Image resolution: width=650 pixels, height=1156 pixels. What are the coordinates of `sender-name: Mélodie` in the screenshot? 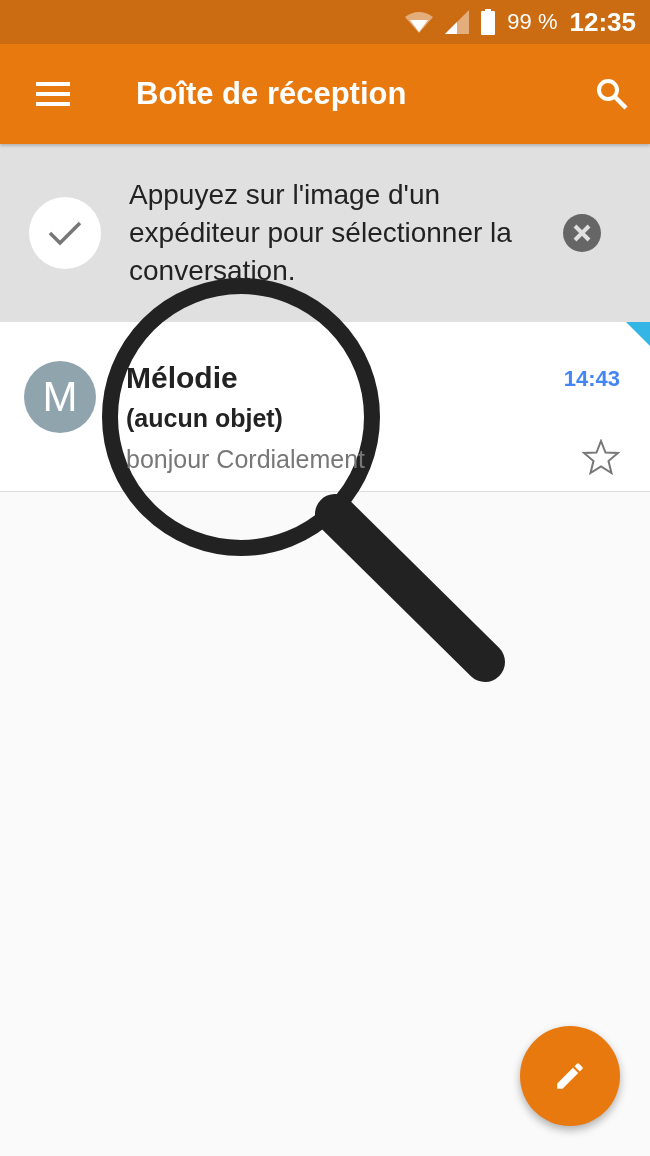 It's located at (182, 378).